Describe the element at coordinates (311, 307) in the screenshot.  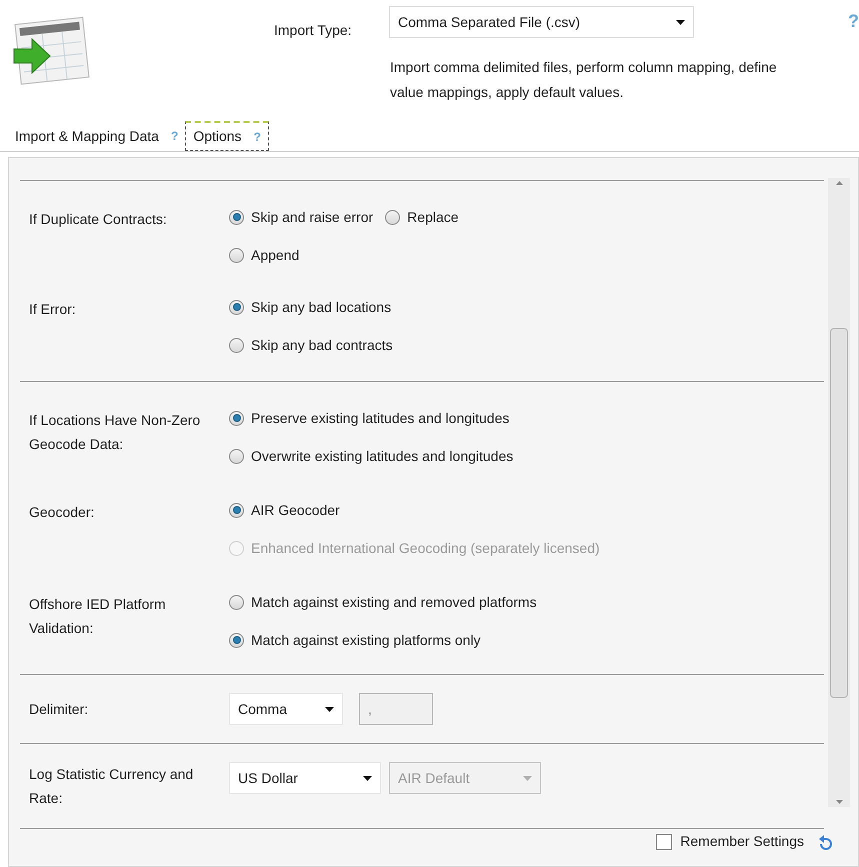
I see `radio-option: Skip any bad locations` at that location.